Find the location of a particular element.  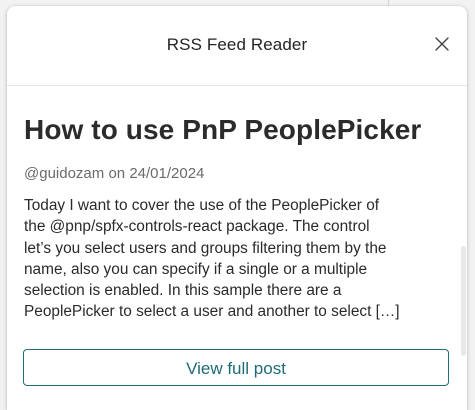

post-author: @guidozam is located at coordinates (64, 173).